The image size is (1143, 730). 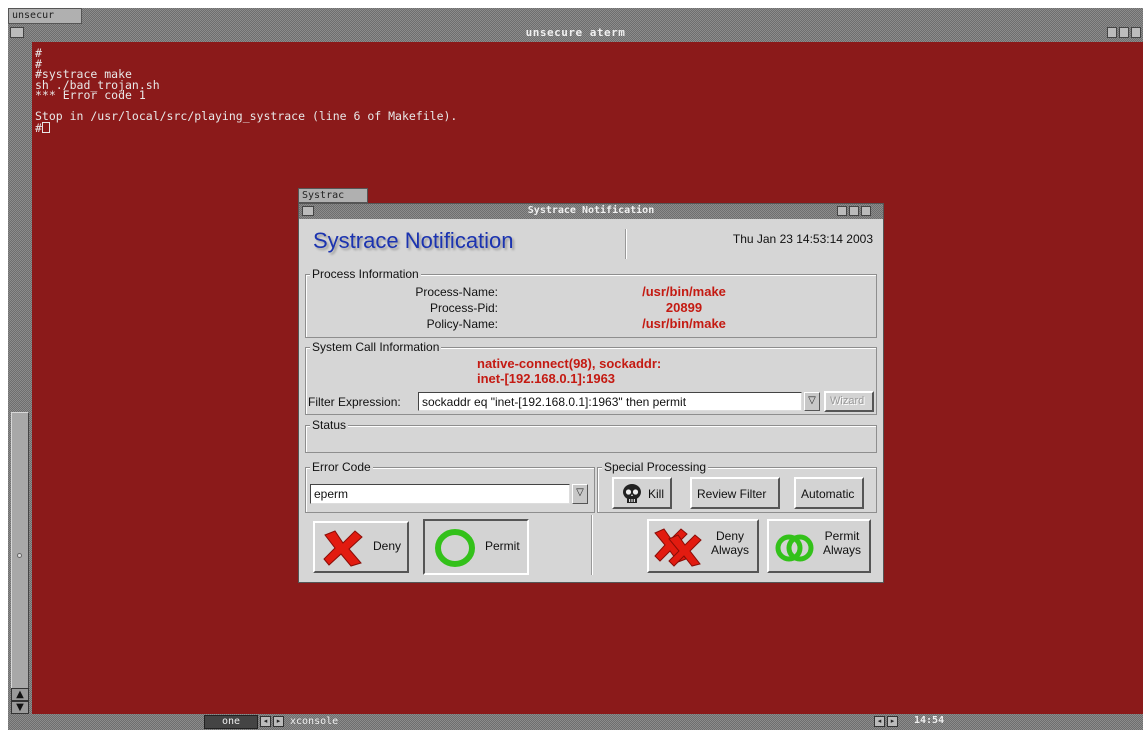 I want to click on dialog-close-button, so click(x=866, y=211).